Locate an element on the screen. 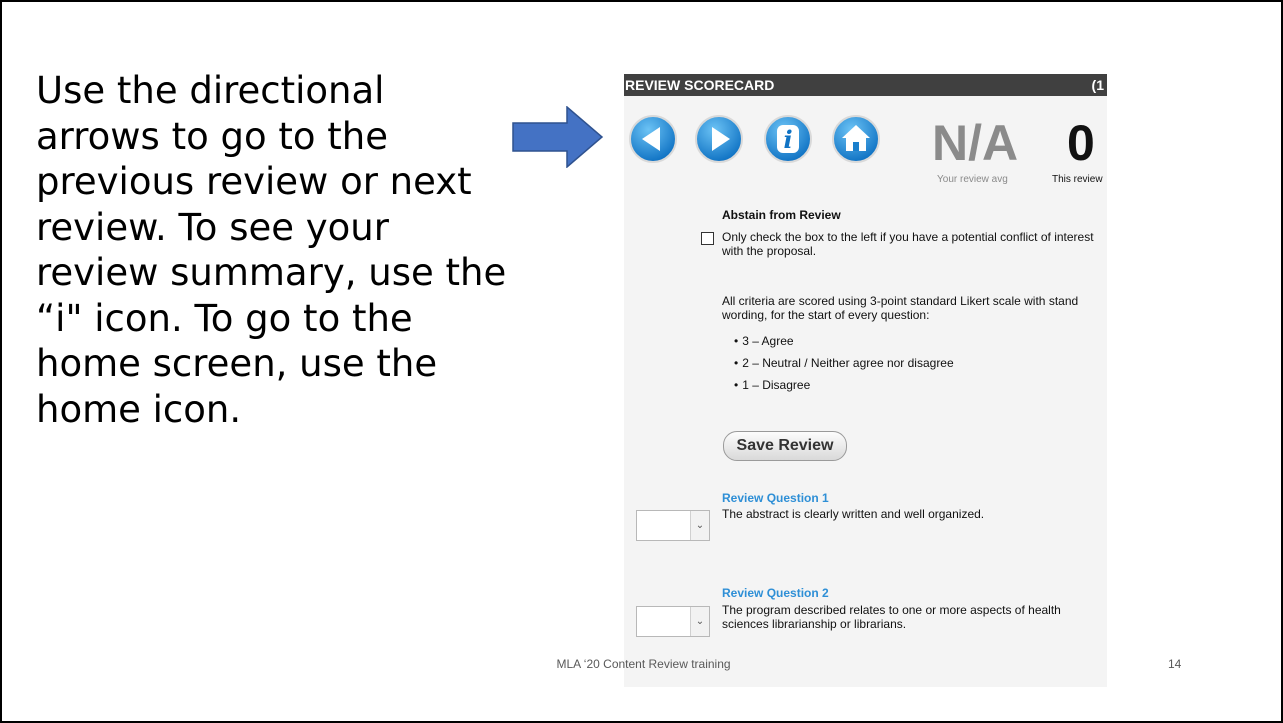 The height and width of the screenshot is (723, 1283). scale-item: 3 – Agree is located at coordinates (844, 345).